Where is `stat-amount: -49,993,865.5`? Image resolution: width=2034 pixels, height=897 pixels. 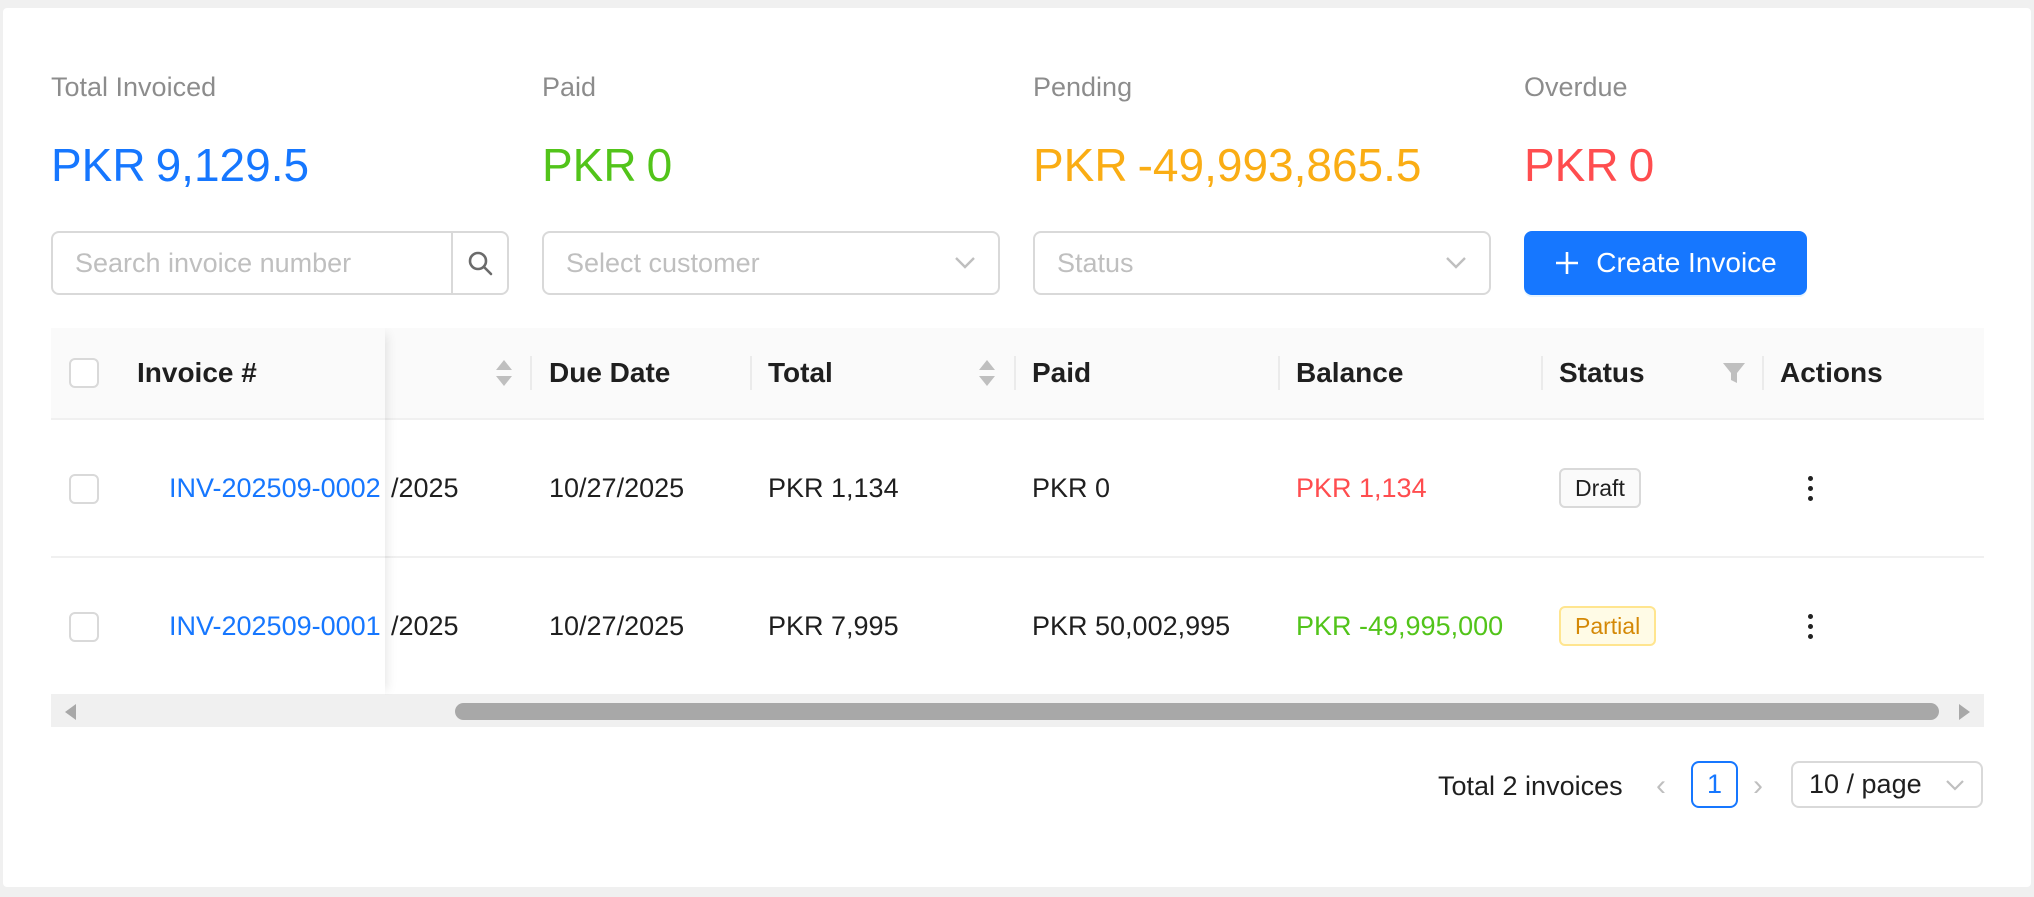 stat-amount: -49,993,865.5 is located at coordinates (1279, 165).